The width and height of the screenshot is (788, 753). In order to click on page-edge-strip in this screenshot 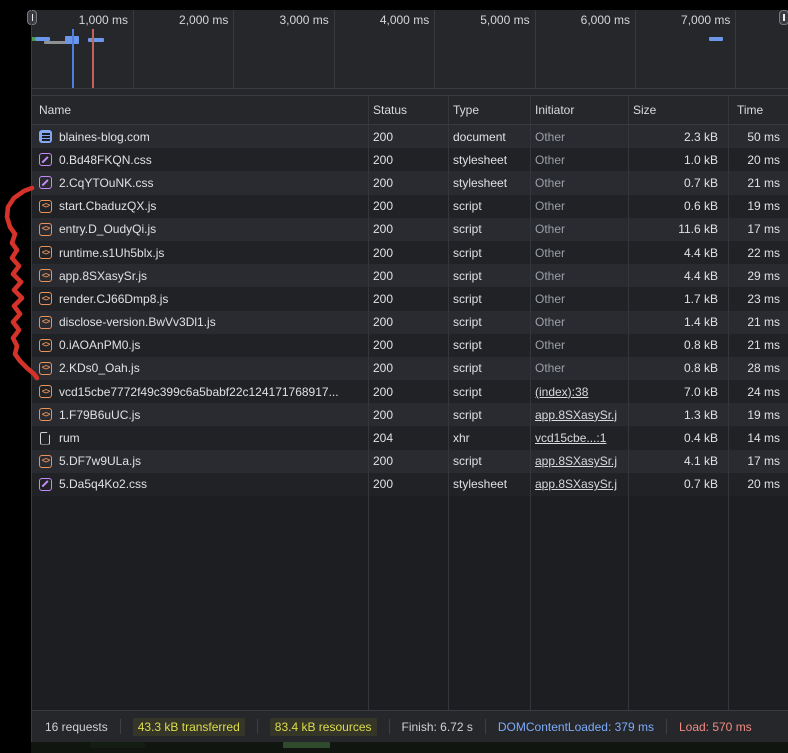, I will do `click(394, 747)`.